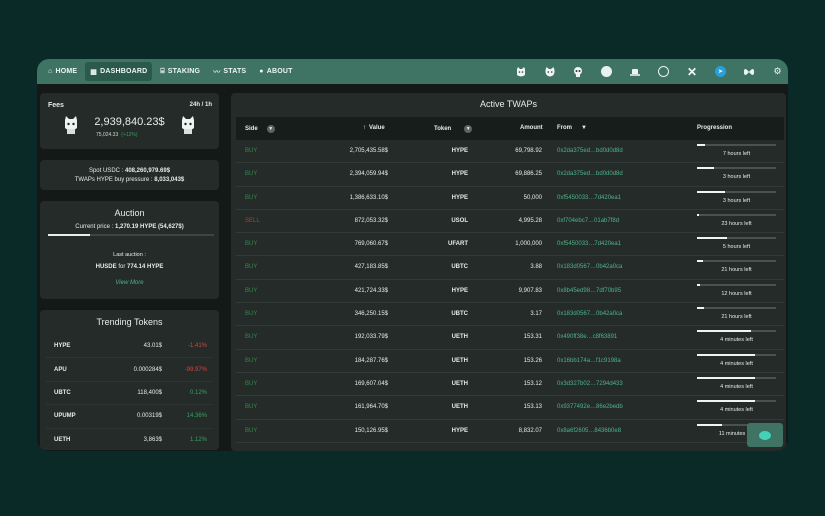 Image resolution: width=825 pixels, height=516 pixels. I want to click on spot-usdc: Spot USDC : 408,260,979.69$, so click(129, 171).